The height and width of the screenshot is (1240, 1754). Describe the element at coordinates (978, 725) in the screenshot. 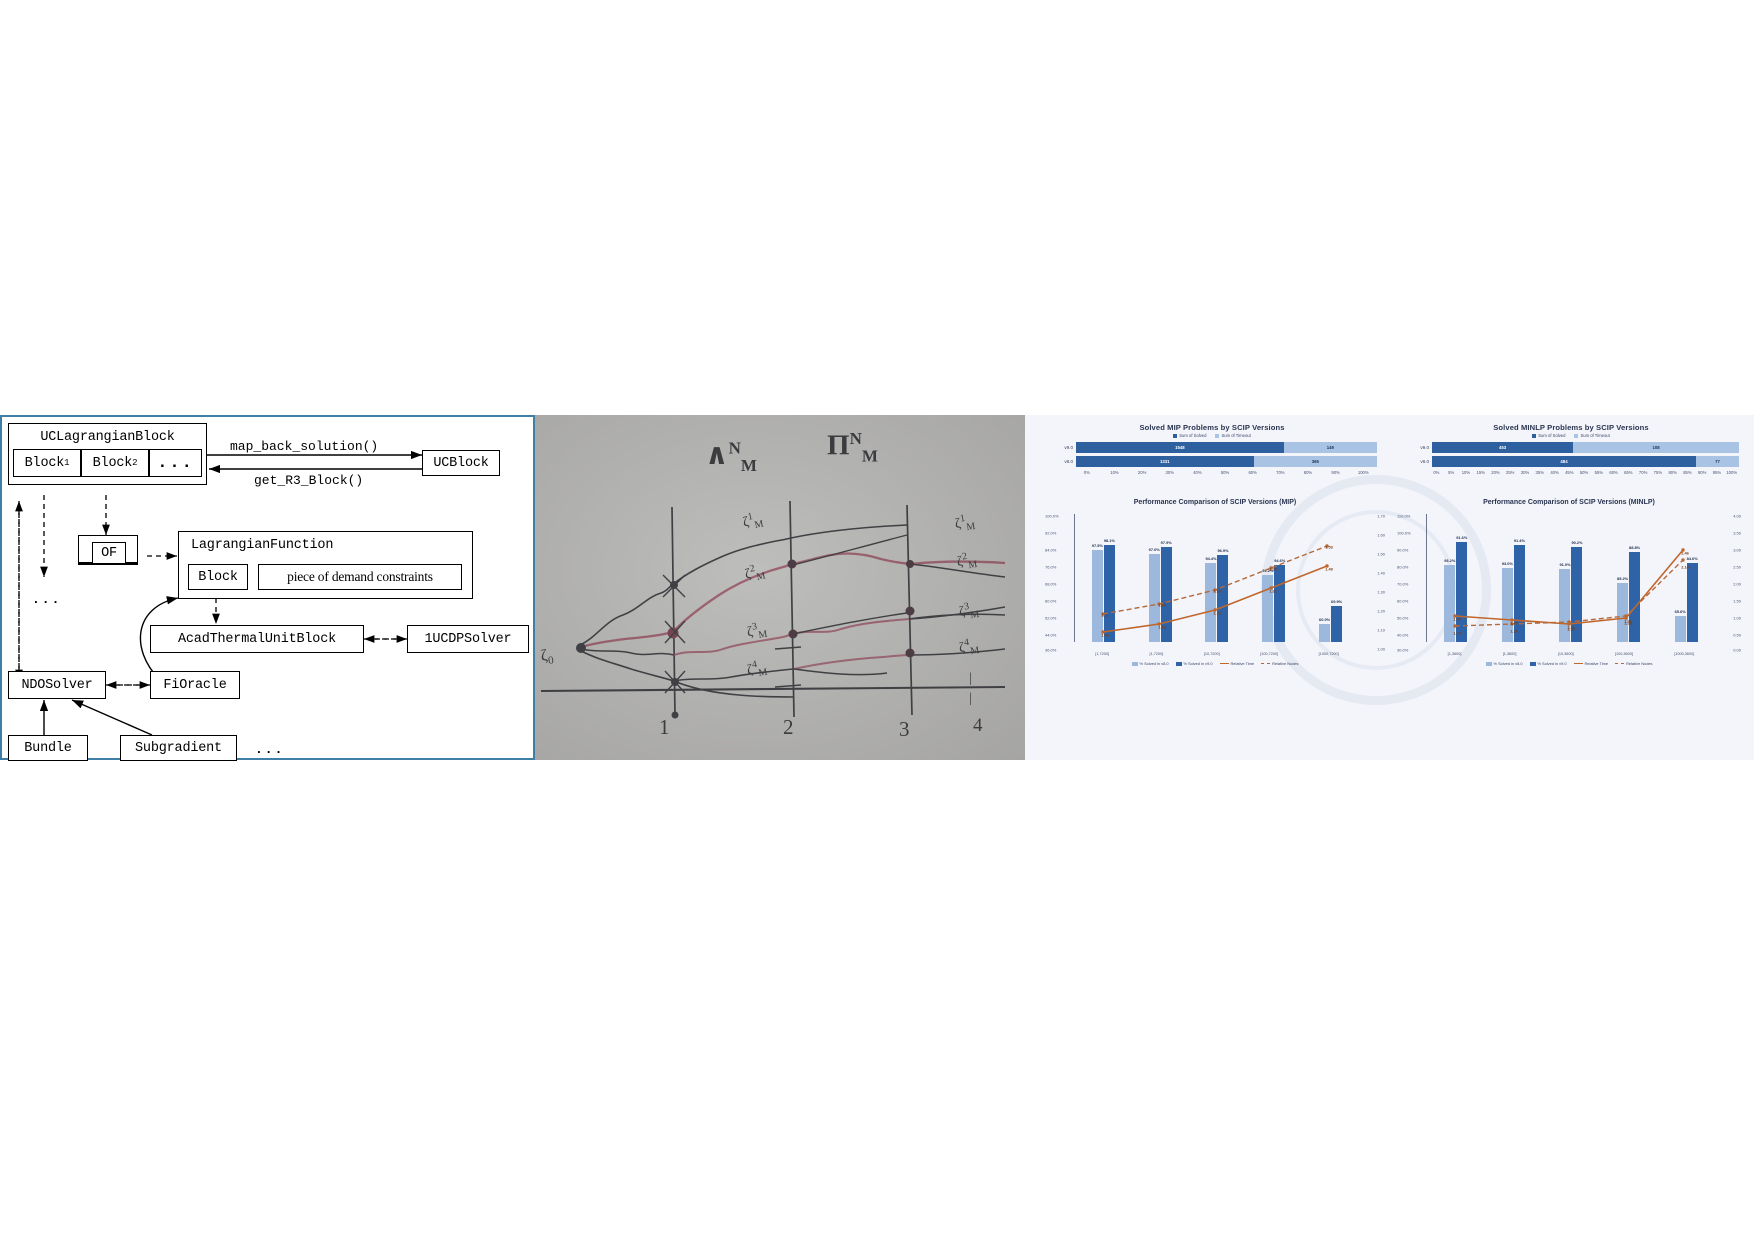

I see `axis-tick-4: 4` at that location.